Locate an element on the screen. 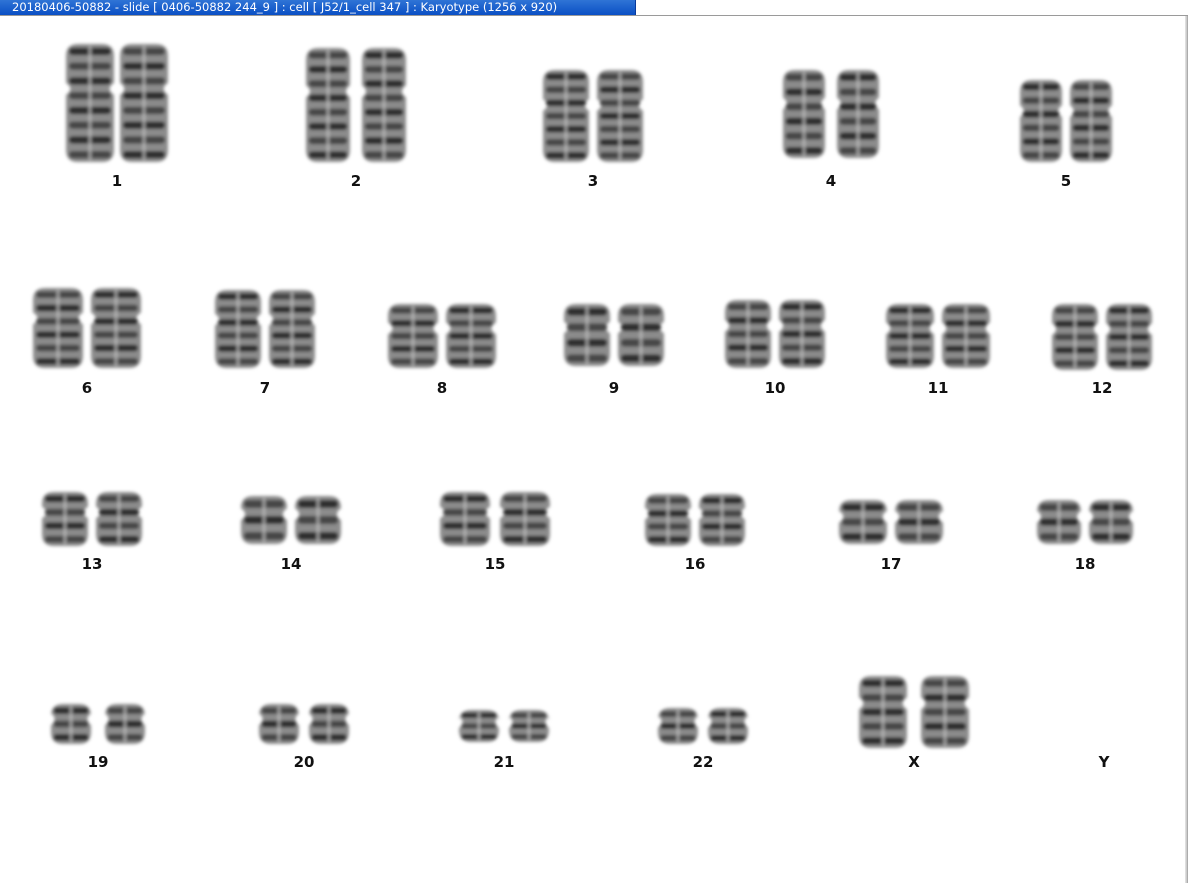 The image size is (1188, 883). chromosome-label: 4 is located at coordinates (831, 181).